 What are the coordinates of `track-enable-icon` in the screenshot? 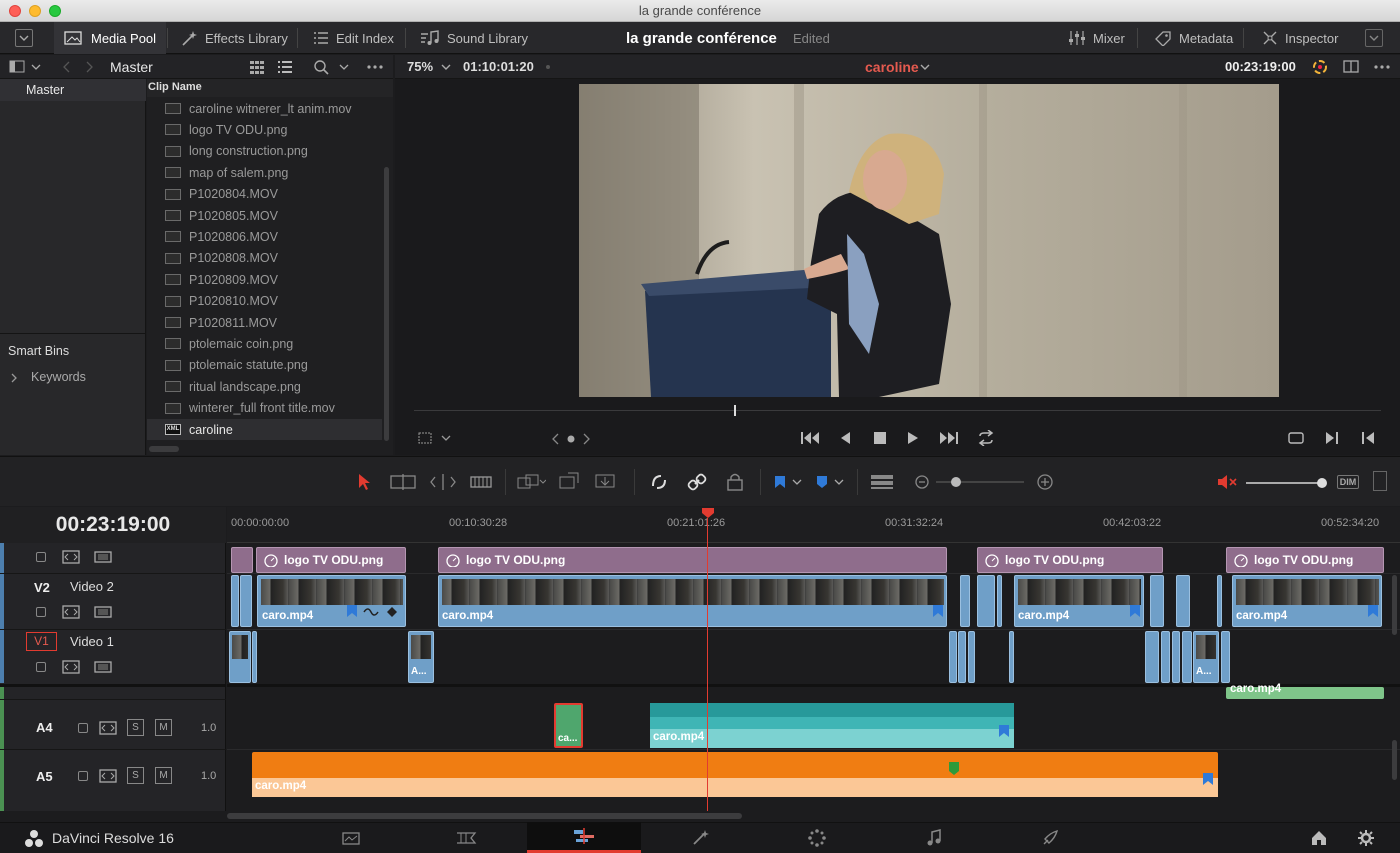 It's located at (103, 557).